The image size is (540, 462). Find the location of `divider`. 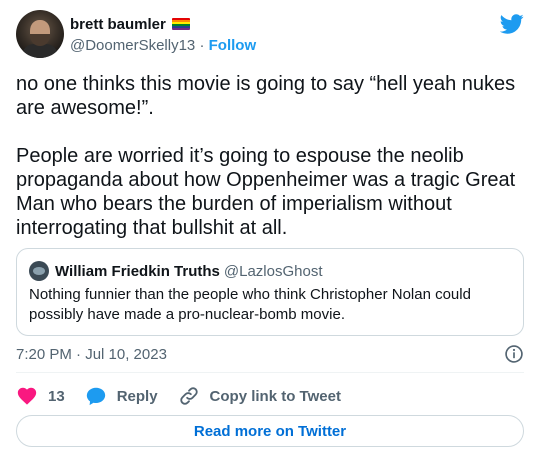

divider is located at coordinates (270, 372).